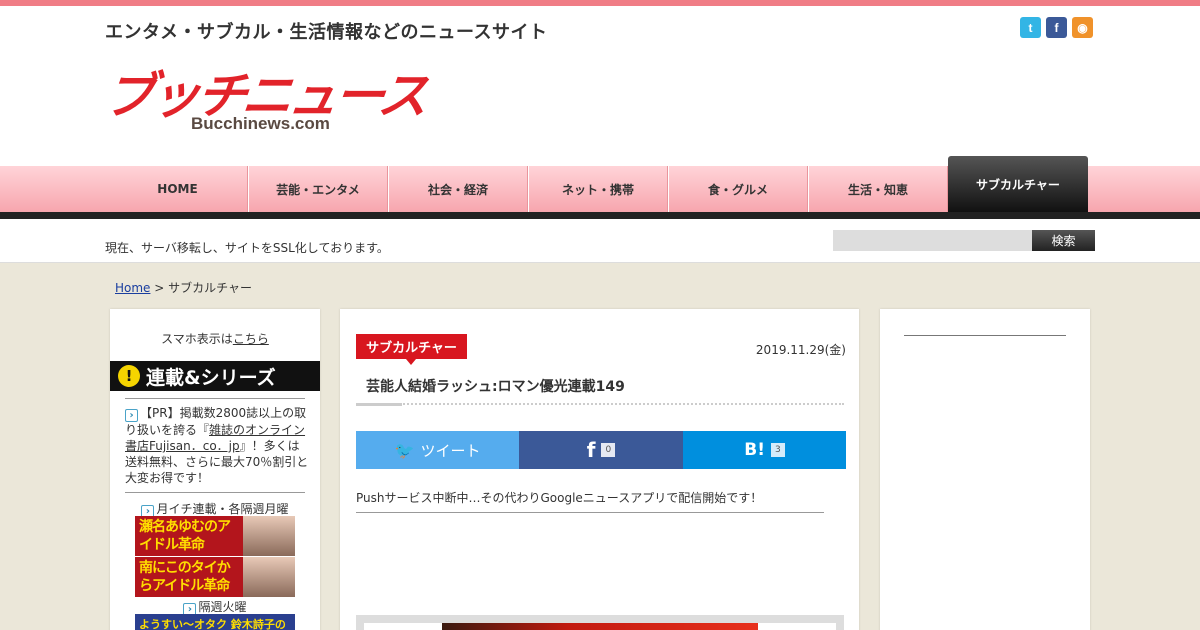  I want to click on sp-link: こちら, so click(251, 339).